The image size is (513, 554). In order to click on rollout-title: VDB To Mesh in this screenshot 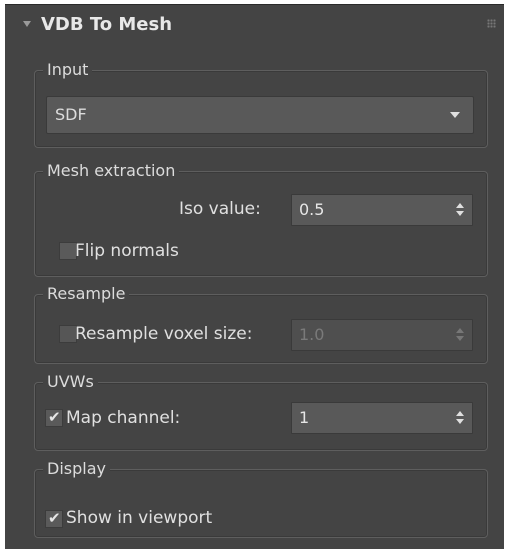, I will do `click(107, 24)`.